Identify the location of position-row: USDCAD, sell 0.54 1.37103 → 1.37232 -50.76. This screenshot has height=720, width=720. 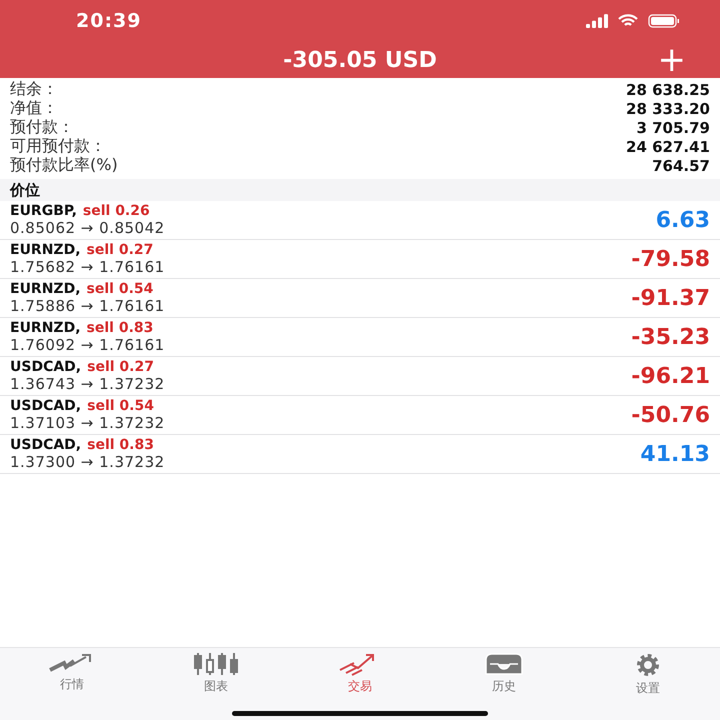
(360, 415).